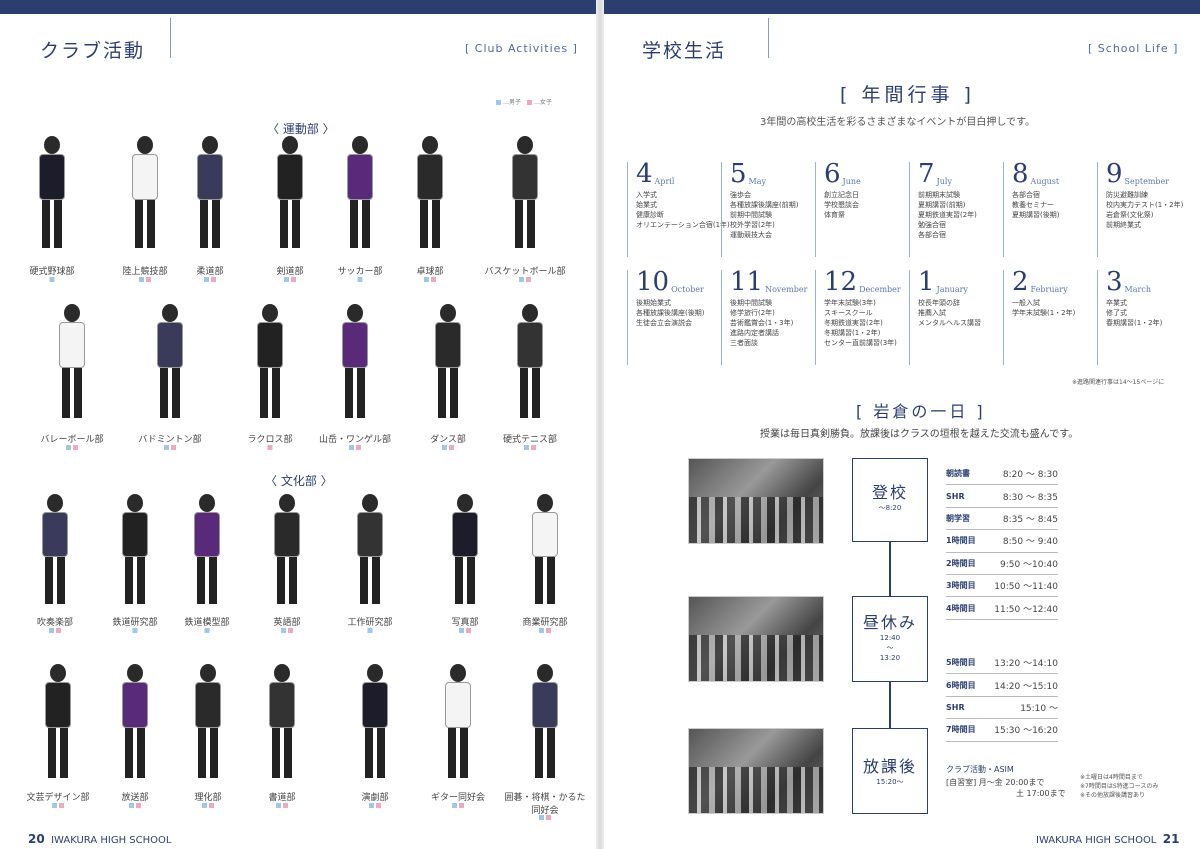 The image size is (1200, 849). What do you see at coordinates (752, 225) in the screenshot?
I see `event-item: 校外学習(2年)` at bounding box center [752, 225].